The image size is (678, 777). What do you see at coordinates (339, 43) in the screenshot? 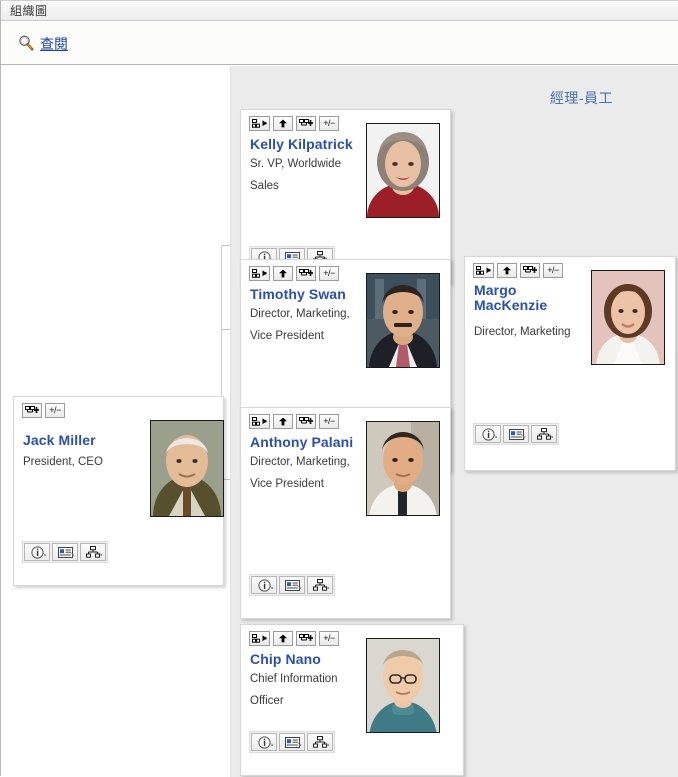
I see `page-toolbar: 查閱` at bounding box center [339, 43].